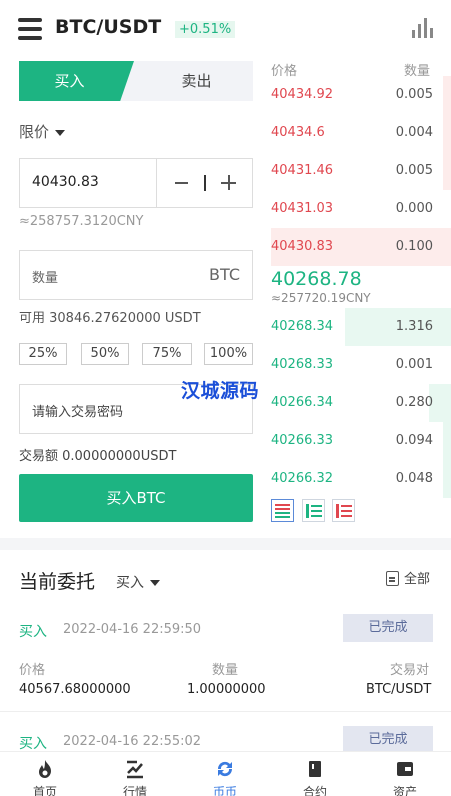 This screenshot has height=796, width=451. What do you see at coordinates (302, 478) in the screenshot?
I see `bid-price: 40266.32` at bounding box center [302, 478].